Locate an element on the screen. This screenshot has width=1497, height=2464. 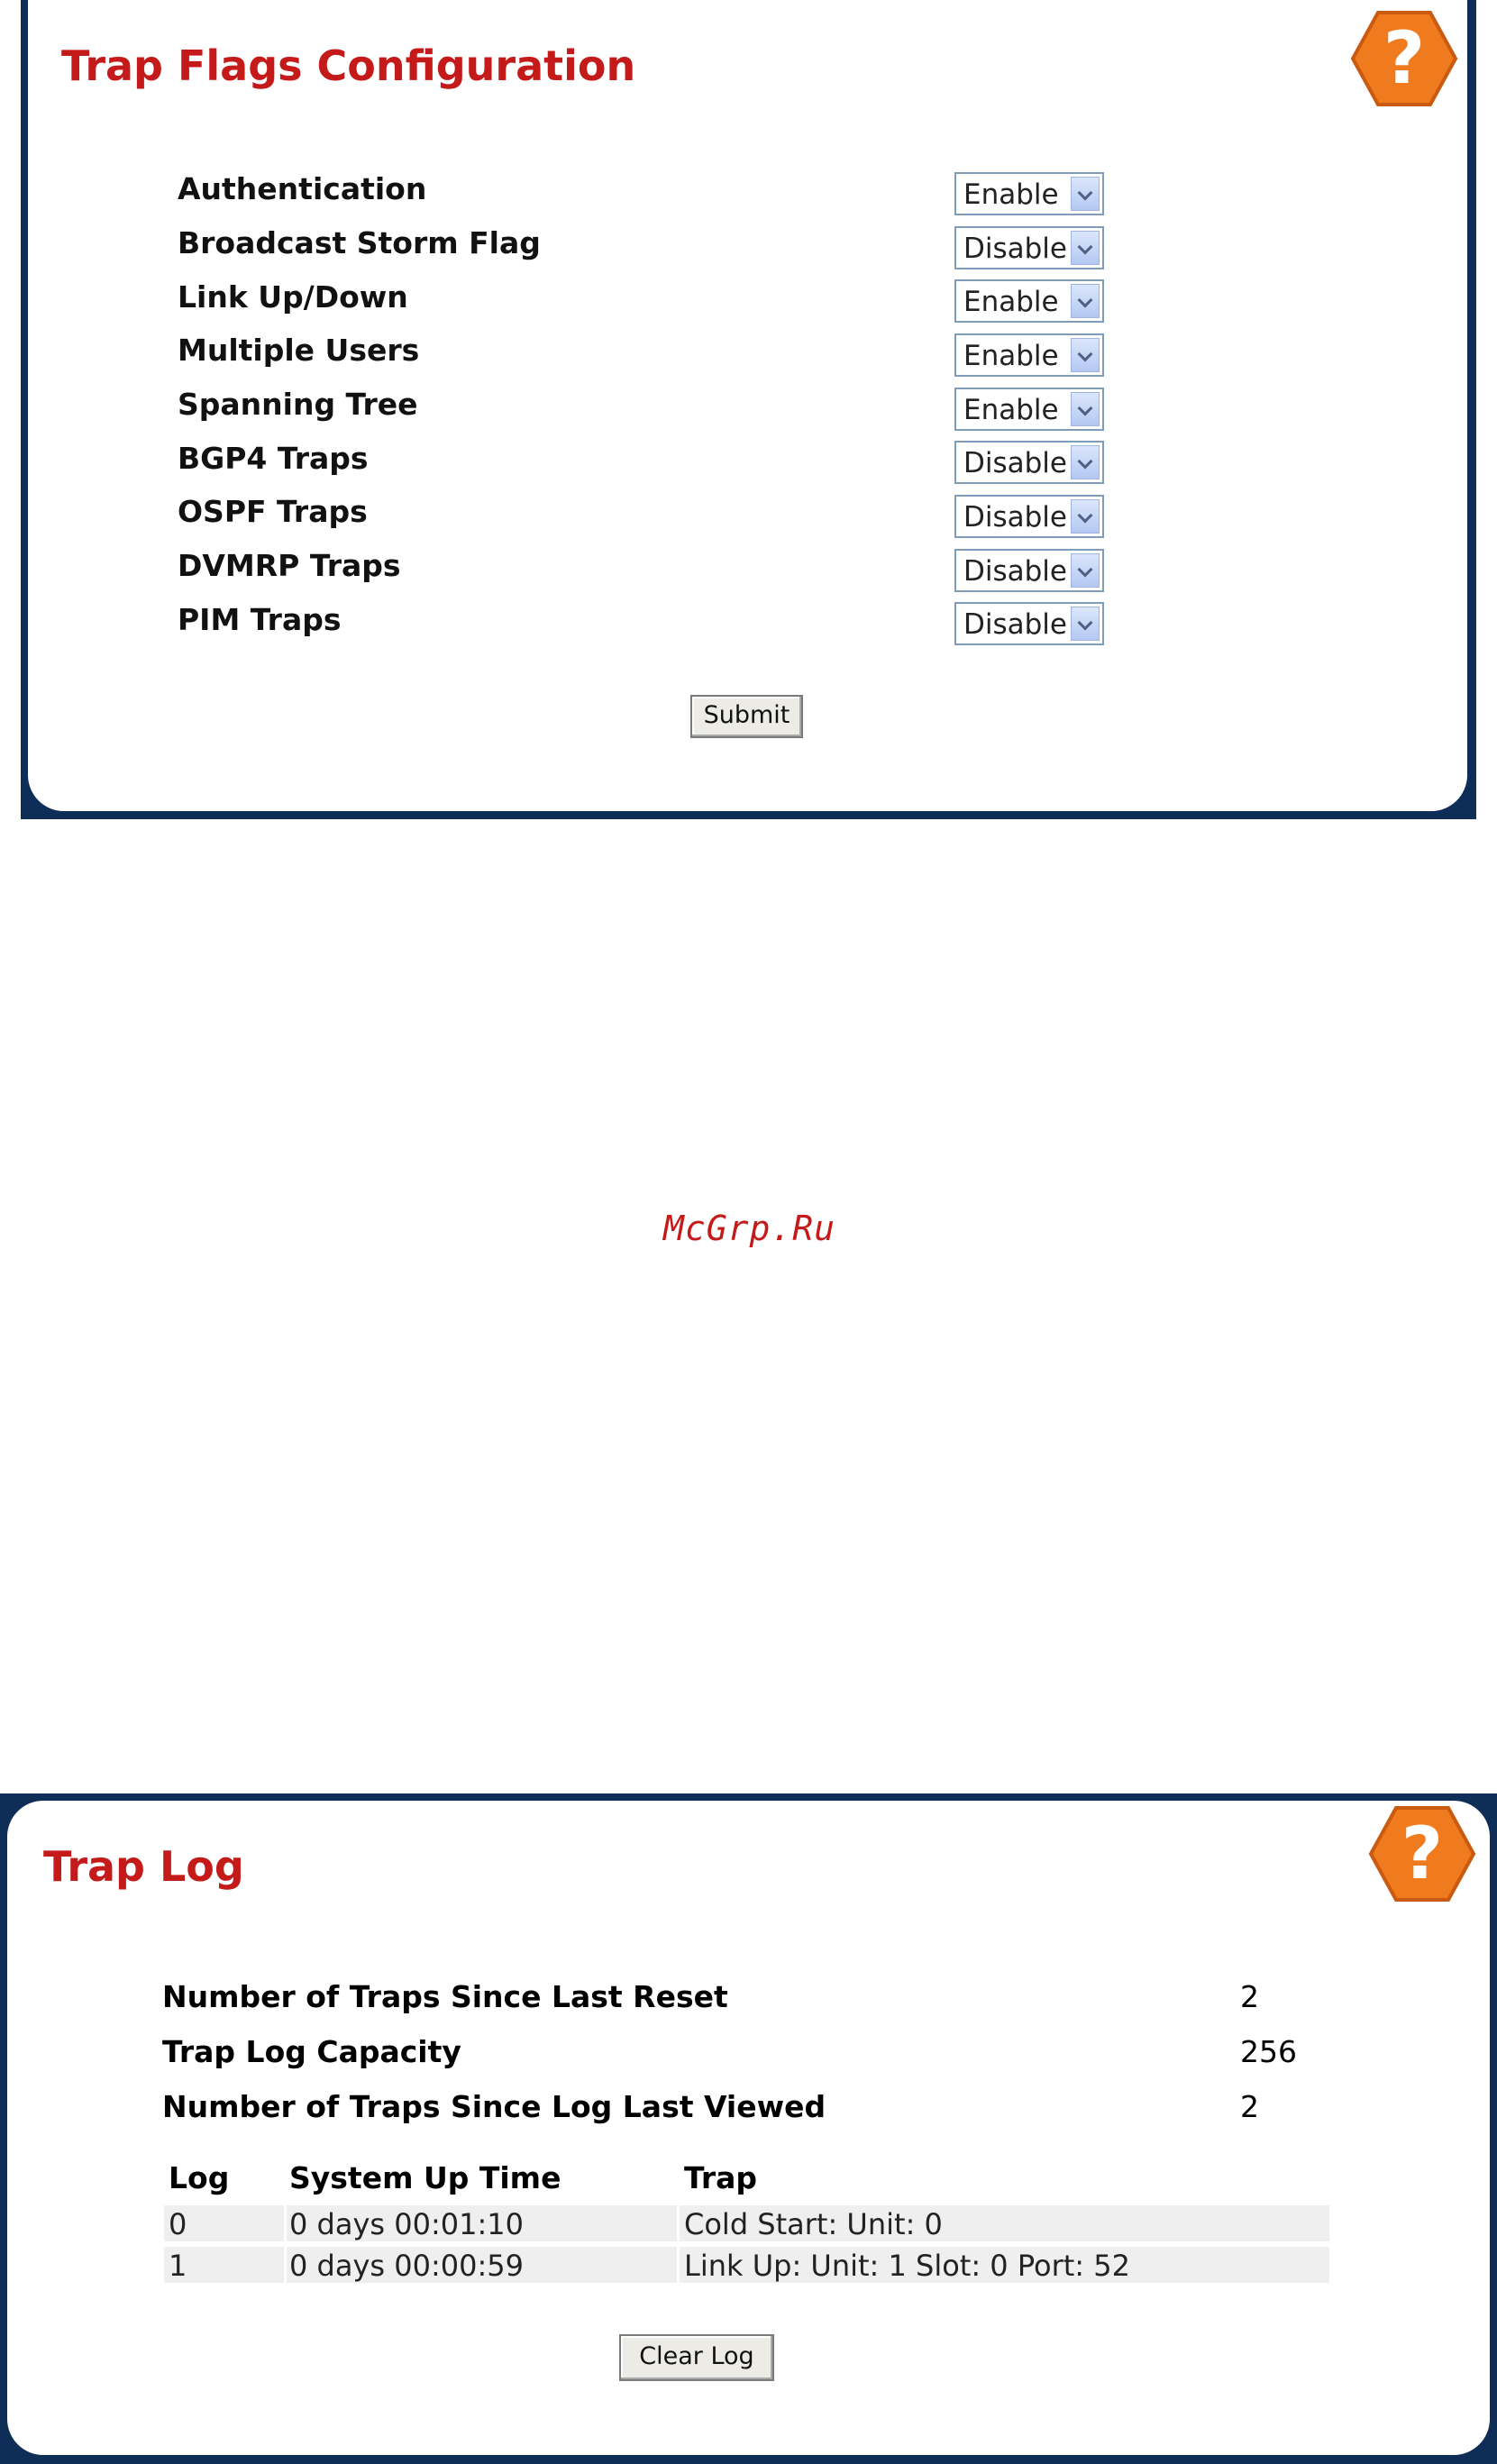
log-capacity-value: 256 is located at coordinates (1268, 2051).